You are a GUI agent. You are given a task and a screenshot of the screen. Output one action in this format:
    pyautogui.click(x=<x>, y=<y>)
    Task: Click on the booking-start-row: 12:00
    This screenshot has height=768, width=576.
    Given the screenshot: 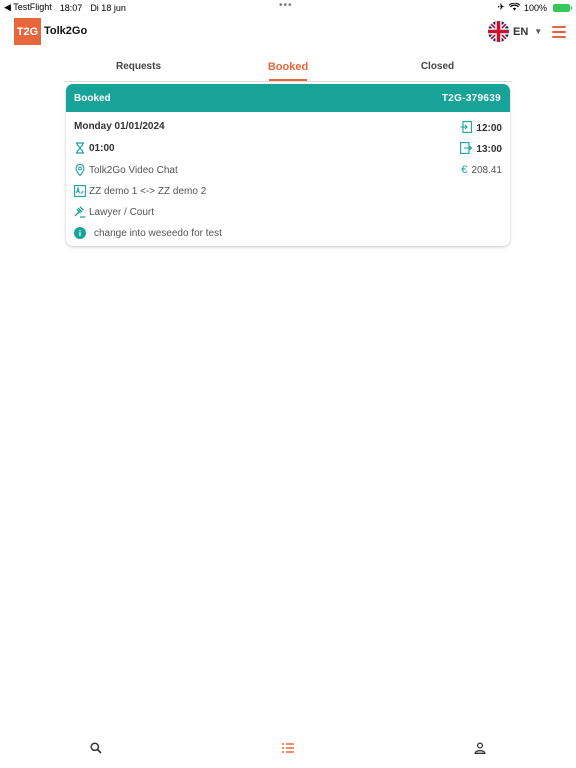 What is the action you would take?
    pyautogui.click(x=481, y=128)
    